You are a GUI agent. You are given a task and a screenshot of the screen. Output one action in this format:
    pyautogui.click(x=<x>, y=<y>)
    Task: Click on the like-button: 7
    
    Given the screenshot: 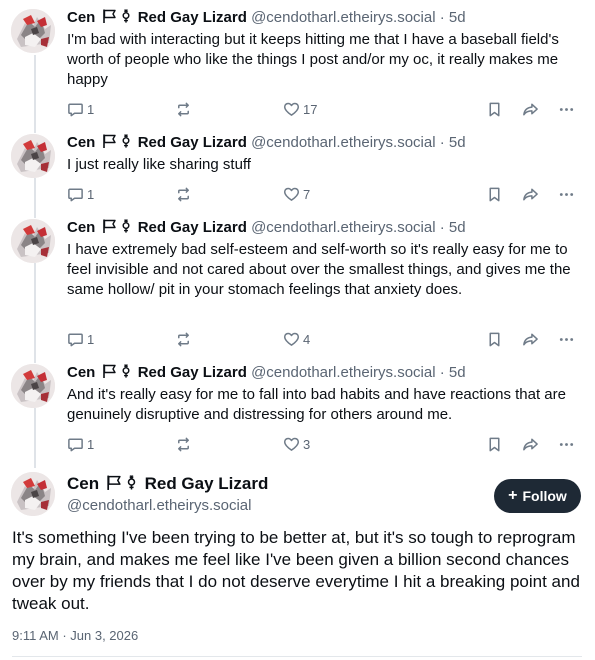 What is the action you would take?
    pyautogui.click(x=296, y=194)
    